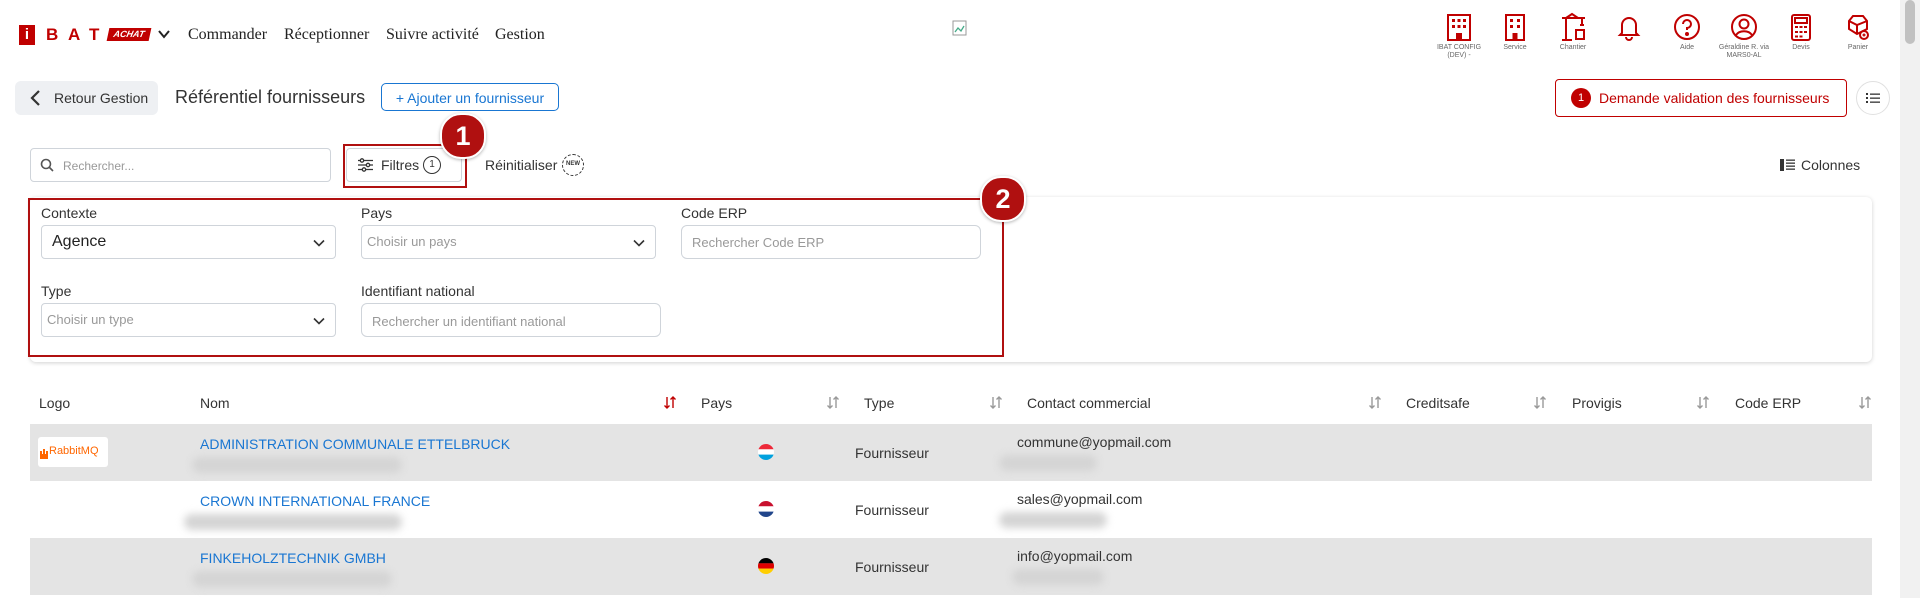 This screenshot has height=598, width=1920. Describe the element at coordinates (1910, 22) in the screenshot. I see `scrollbar-thumb` at that location.